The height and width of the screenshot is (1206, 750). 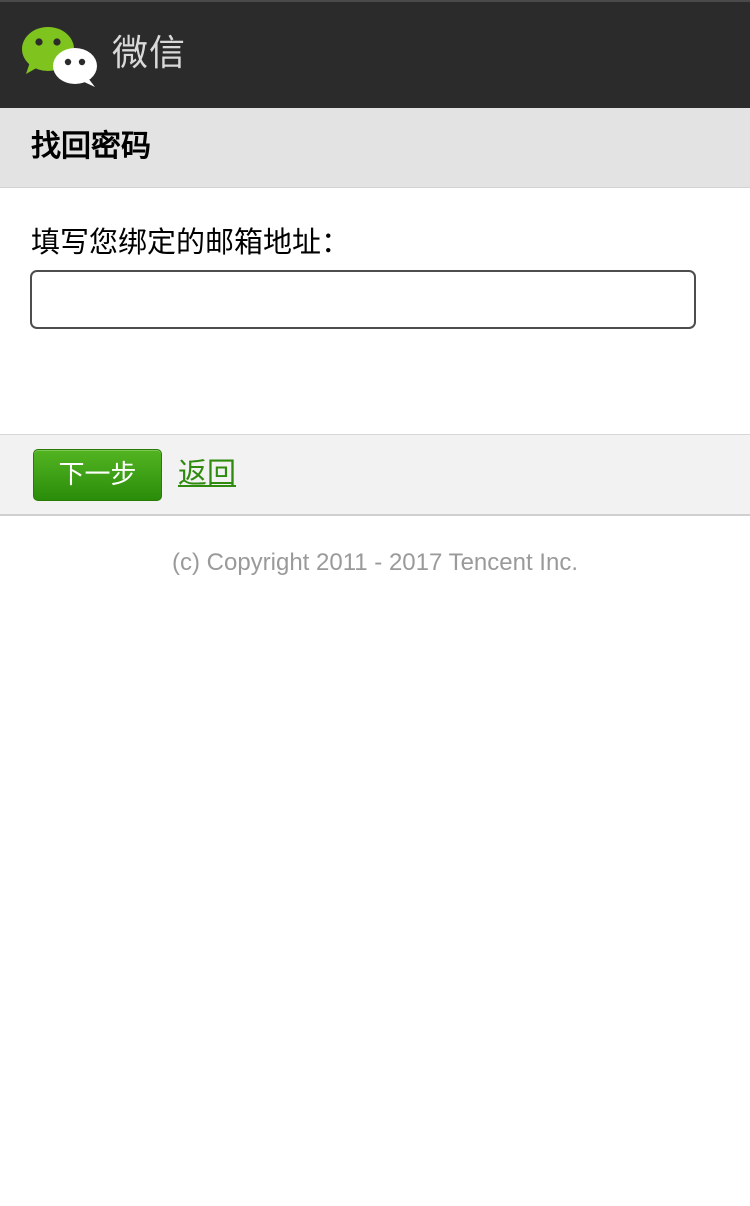 I want to click on action-bar: 下一步 返回, so click(x=375, y=475).